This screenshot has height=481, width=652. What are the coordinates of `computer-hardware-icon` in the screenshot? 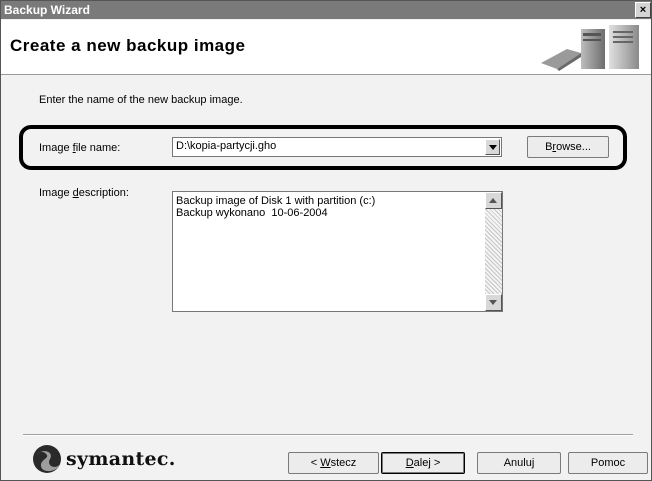 It's located at (590, 48).